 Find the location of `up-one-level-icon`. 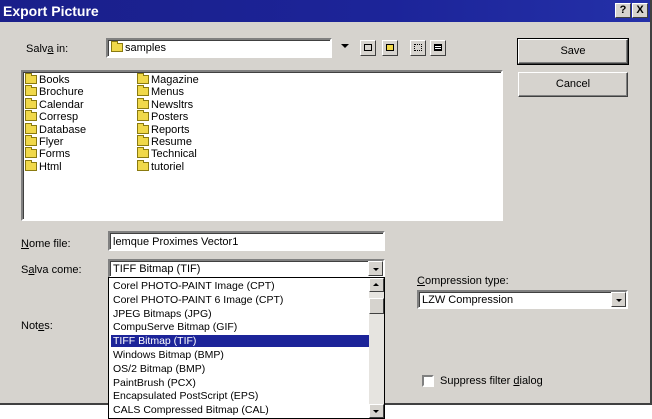

up-one-level-icon is located at coordinates (368, 48).